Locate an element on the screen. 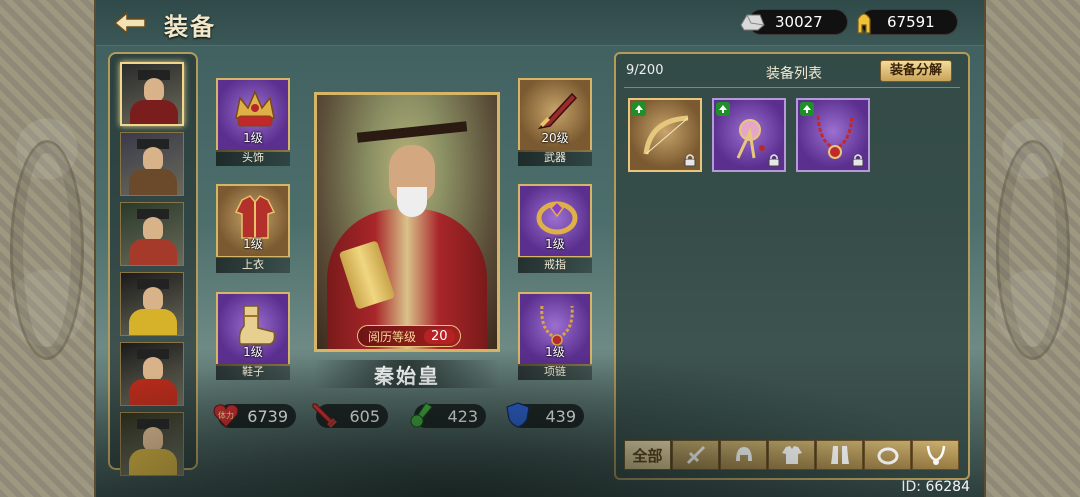 The width and height of the screenshot is (1080, 497). hp-icon: 体力 is located at coordinates (226, 415).